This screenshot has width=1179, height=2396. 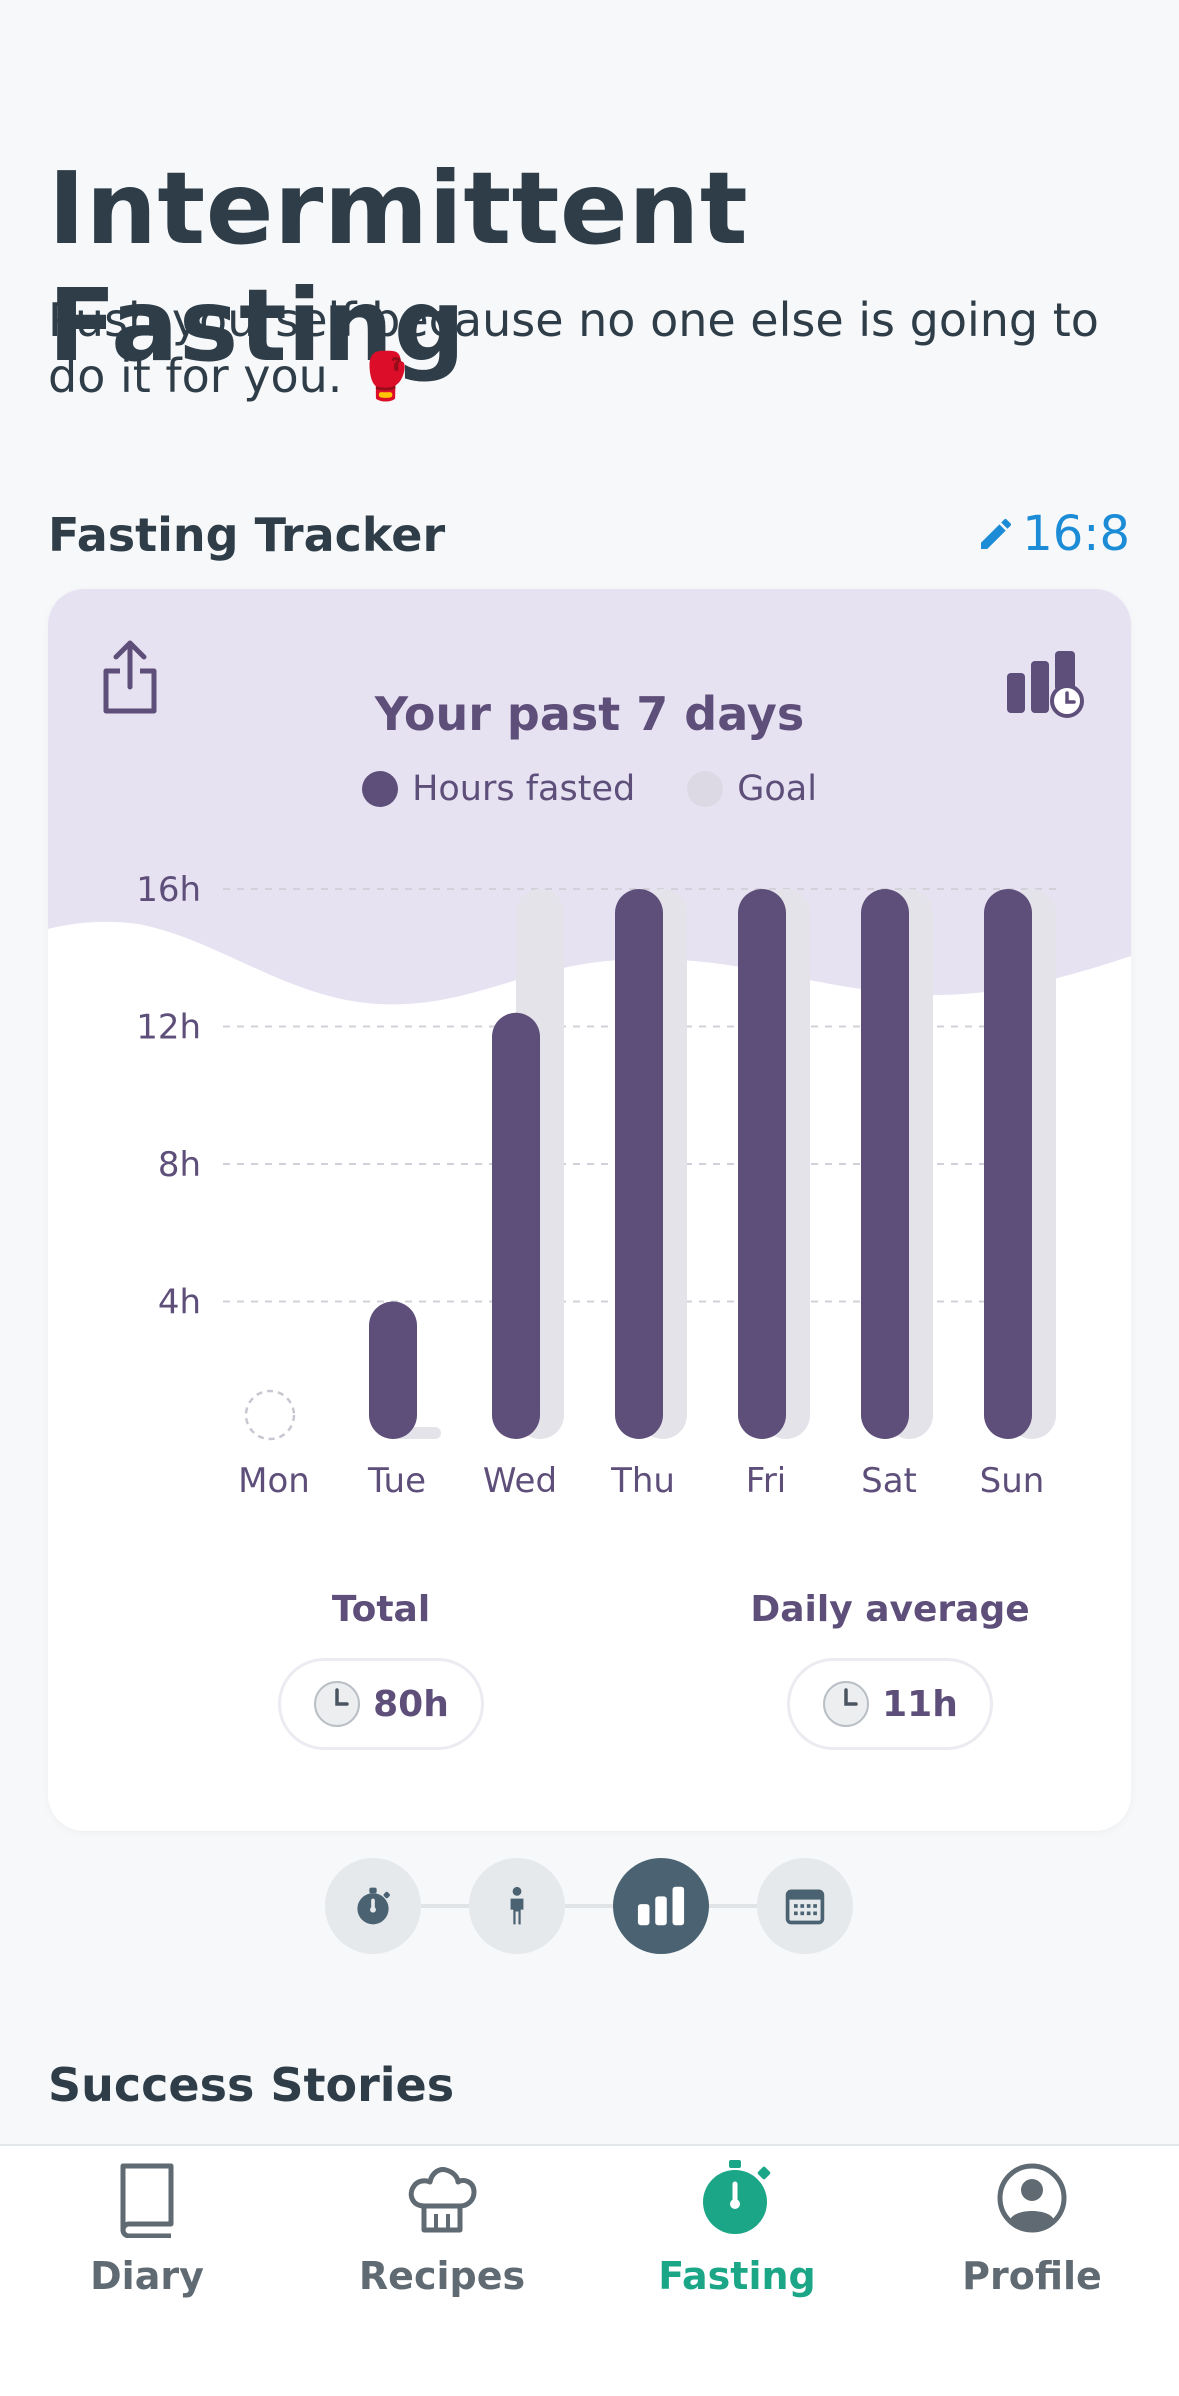 I want to click on calendar-icon, so click(x=805, y=1907).